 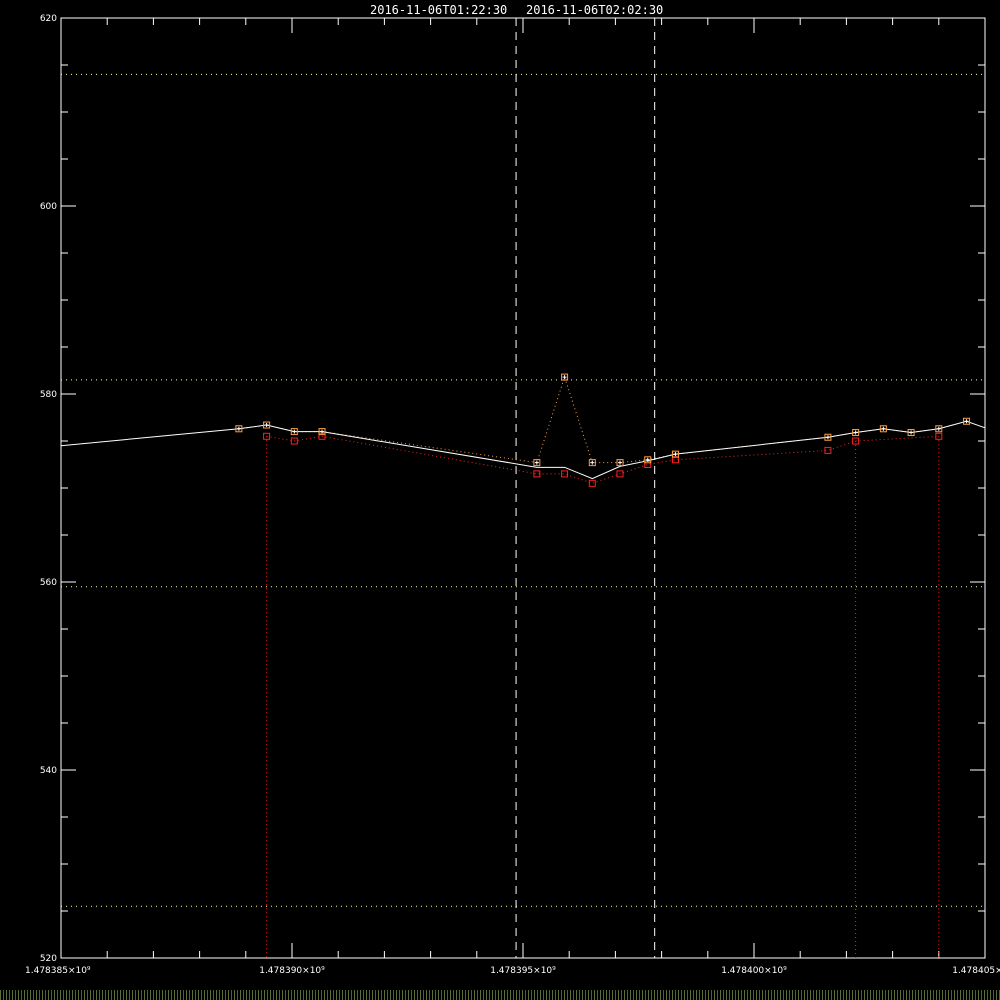 What do you see at coordinates (438, 10) in the screenshot?
I see `title-start-time: 2016-11-06T01:22:30` at bounding box center [438, 10].